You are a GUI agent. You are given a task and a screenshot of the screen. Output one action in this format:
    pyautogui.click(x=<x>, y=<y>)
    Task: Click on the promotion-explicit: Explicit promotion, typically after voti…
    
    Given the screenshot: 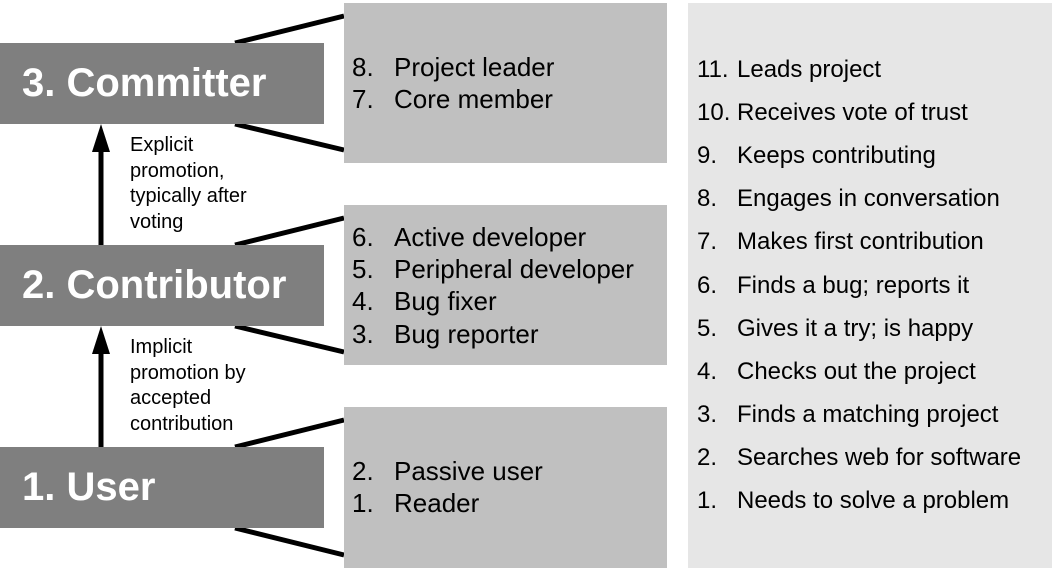 What is the action you would take?
    pyautogui.click(x=220, y=184)
    